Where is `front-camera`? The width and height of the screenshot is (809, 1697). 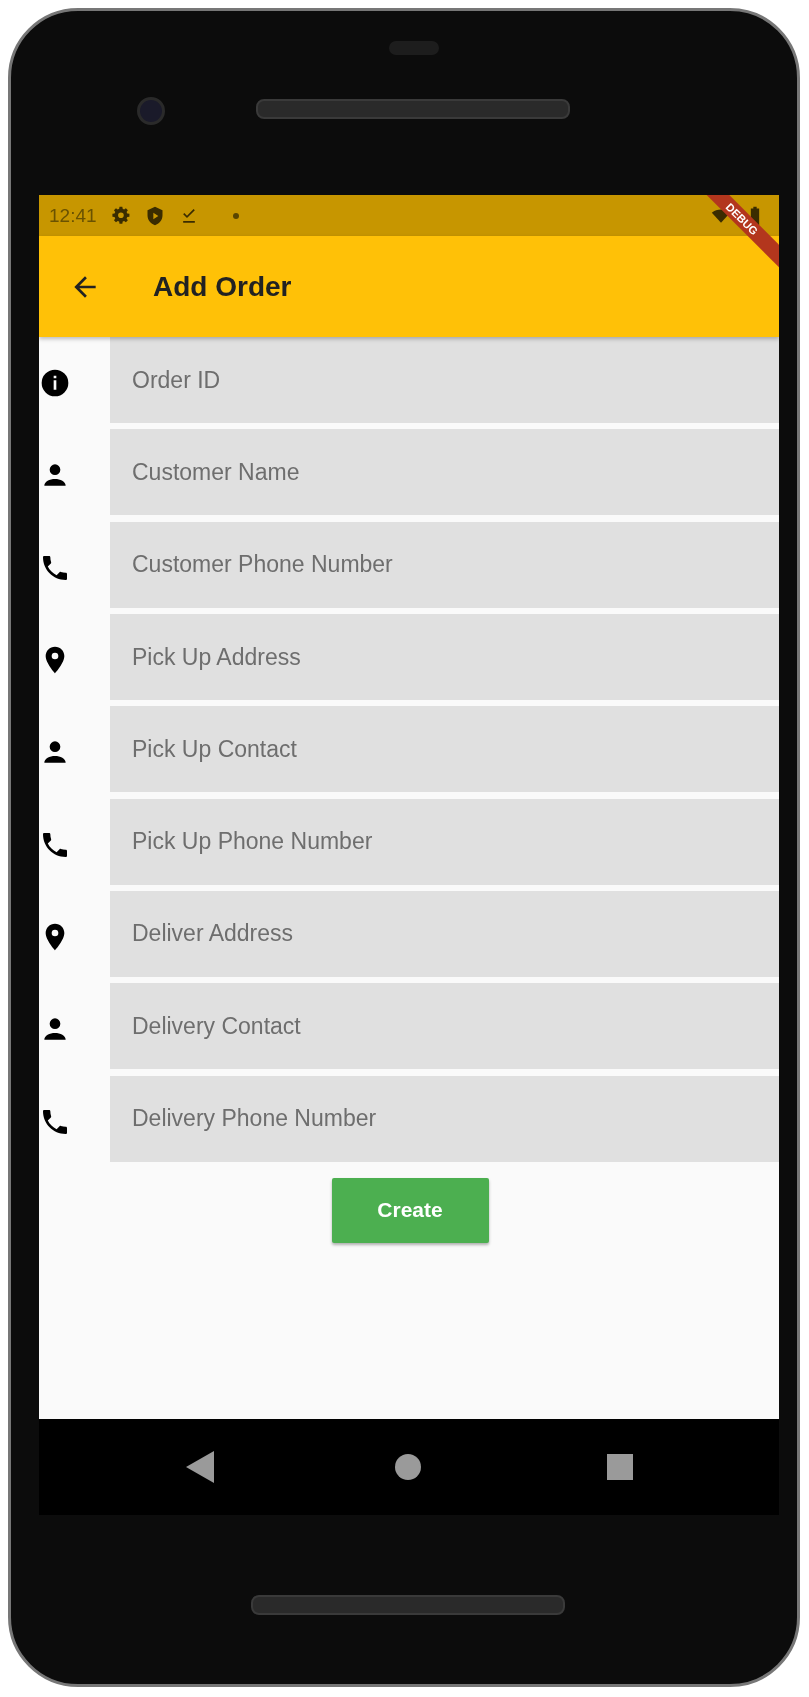 front-camera is located at coordinates (151, 111).